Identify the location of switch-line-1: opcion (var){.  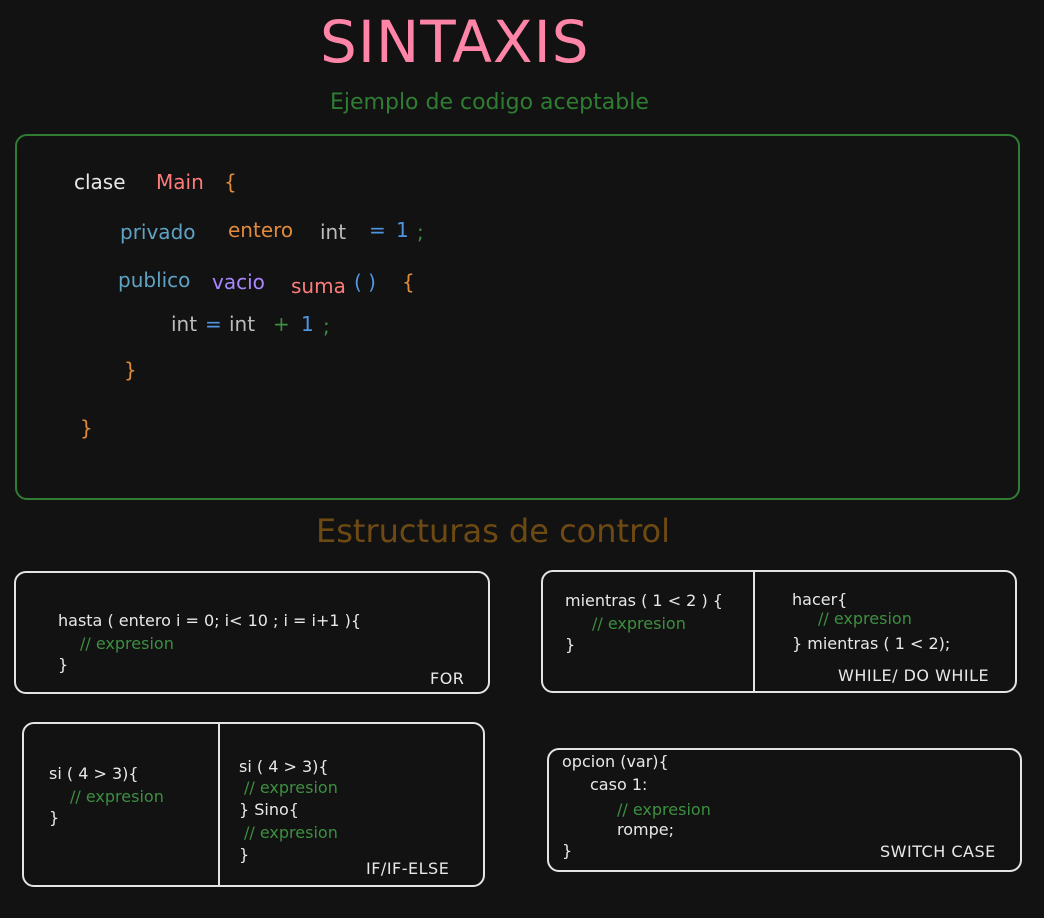
(615, 761).